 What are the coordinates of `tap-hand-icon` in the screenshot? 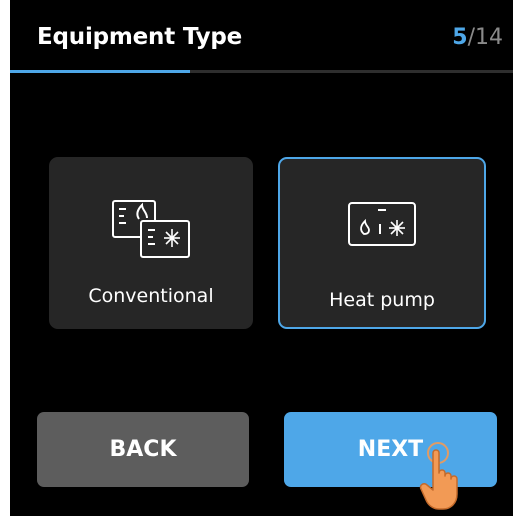 It's located at (438, 476).